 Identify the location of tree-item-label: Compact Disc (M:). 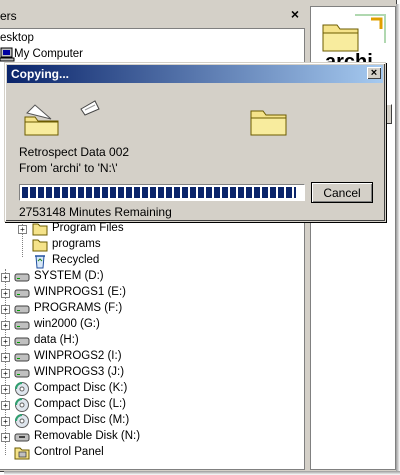
(82, 420).